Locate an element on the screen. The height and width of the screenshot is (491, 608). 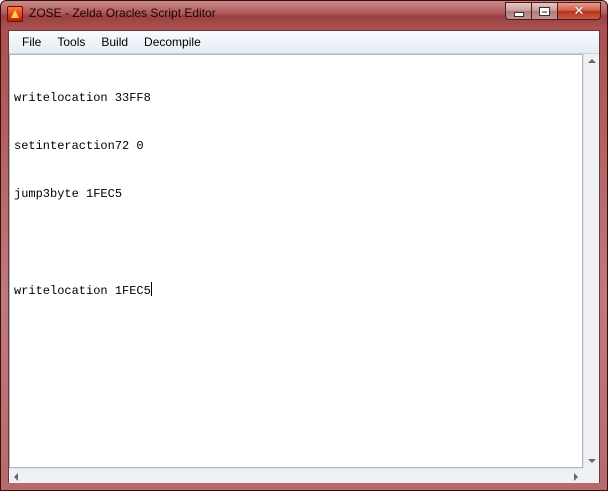
minimize-icon is located at coordinates (518, 14).